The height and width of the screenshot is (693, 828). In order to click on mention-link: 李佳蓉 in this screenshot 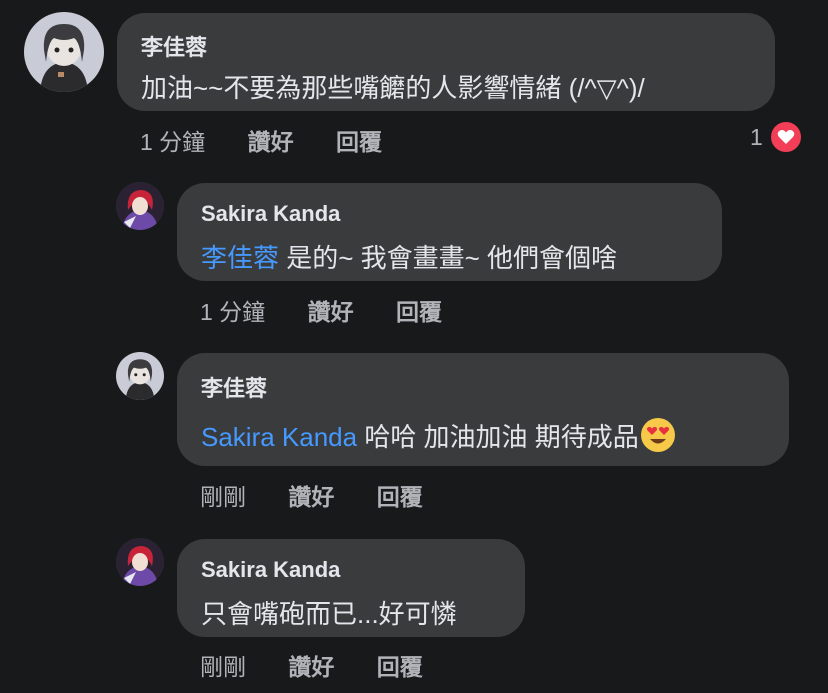, I will do `click(240, 258)`.